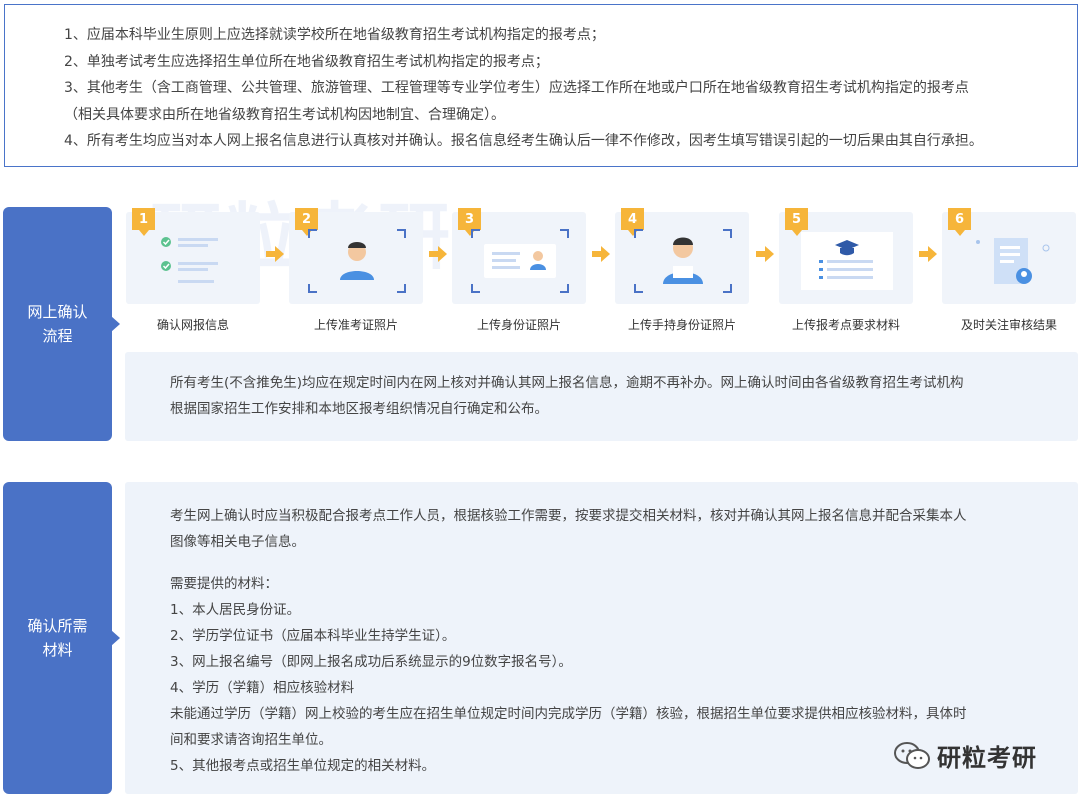  I want to click on step-label-3: 上传身份证照片, so click(518, 325).